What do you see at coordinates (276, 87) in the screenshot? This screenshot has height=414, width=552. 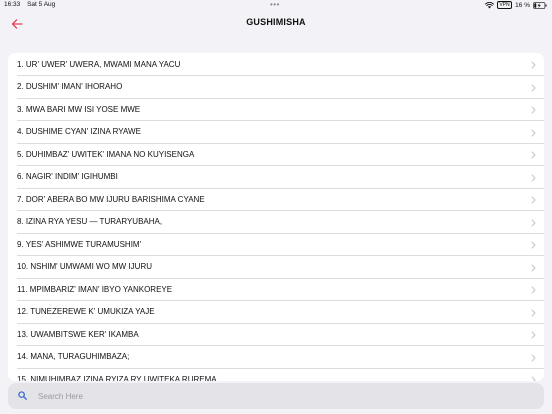 I see `list-item: 2. DUSHIM' IMAN' IHORAHO` at bounding box center [276, 87].